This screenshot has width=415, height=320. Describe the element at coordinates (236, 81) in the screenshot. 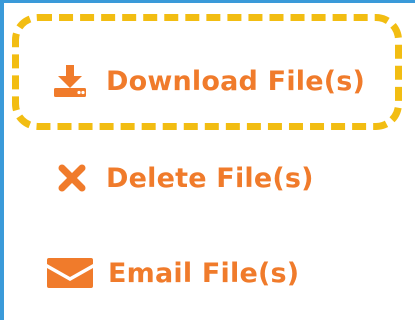

I see `download-files-label: Download File(s)` at that location.